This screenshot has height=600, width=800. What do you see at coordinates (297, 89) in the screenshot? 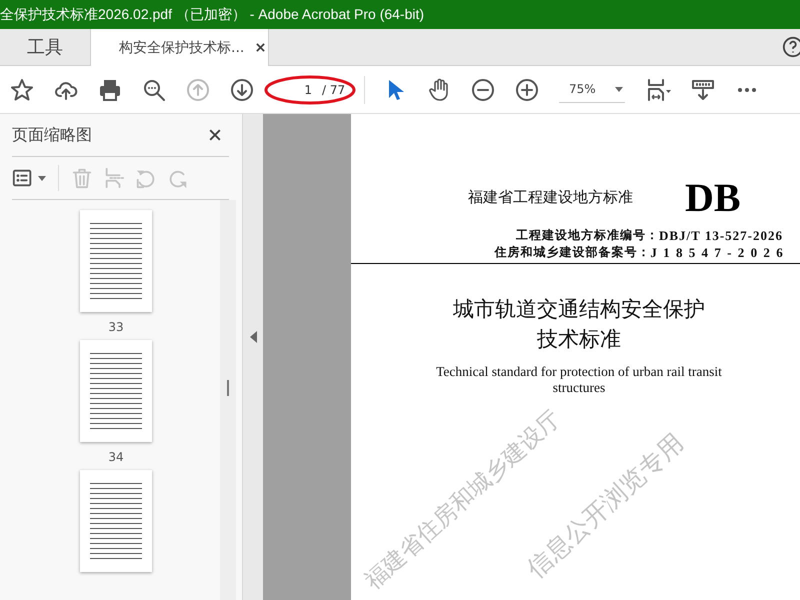
I see `page-number-field: 1` at bounding box center [297, 89].